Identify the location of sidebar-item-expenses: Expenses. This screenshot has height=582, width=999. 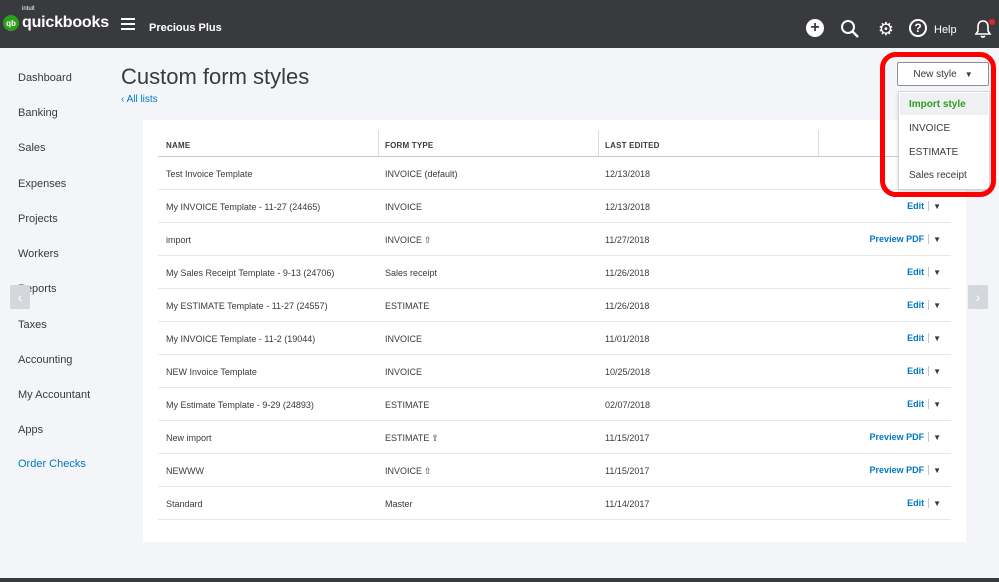
(42, 184).